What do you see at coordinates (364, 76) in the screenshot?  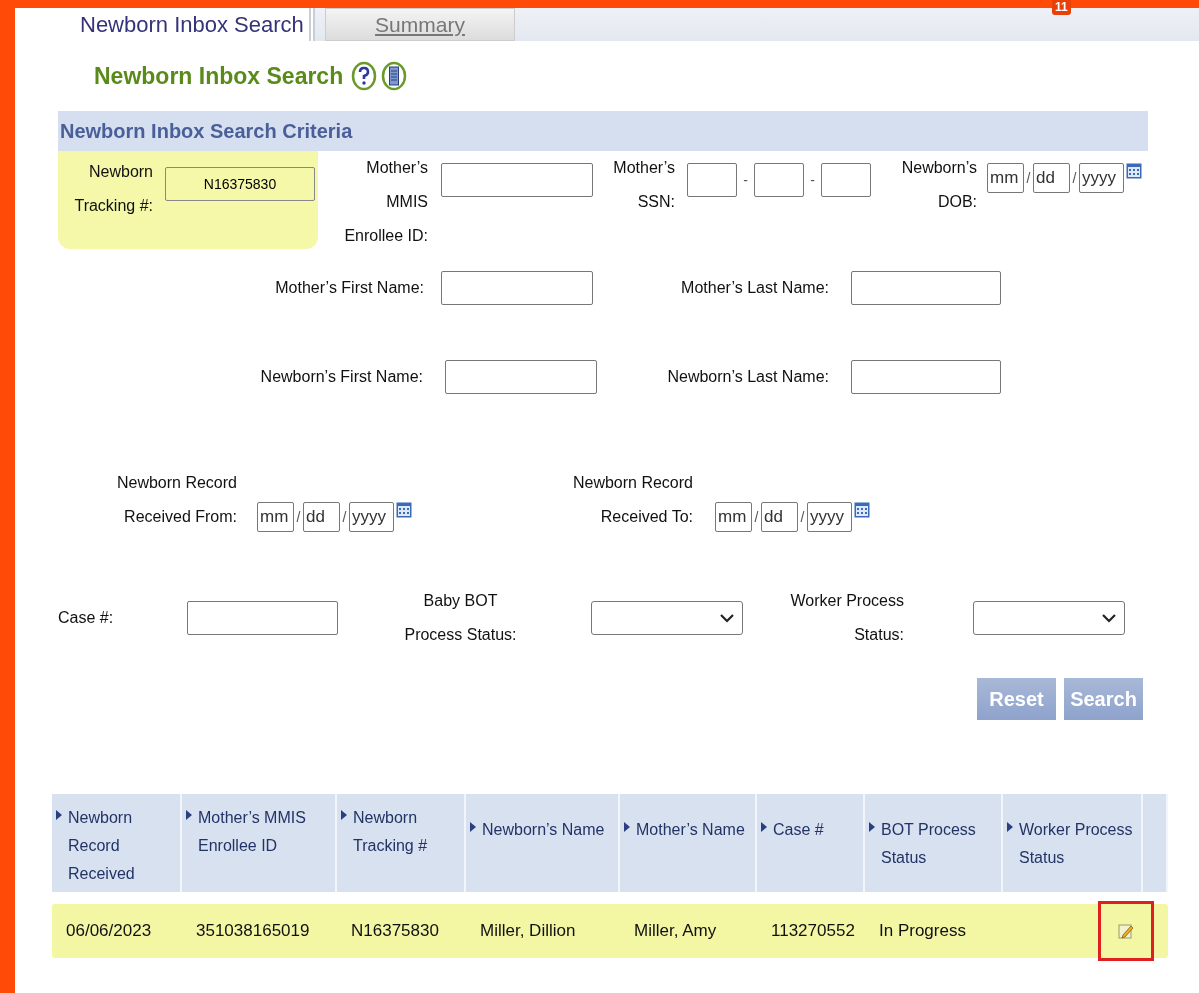 I see `help-icon` at bounding box center [364, 76].